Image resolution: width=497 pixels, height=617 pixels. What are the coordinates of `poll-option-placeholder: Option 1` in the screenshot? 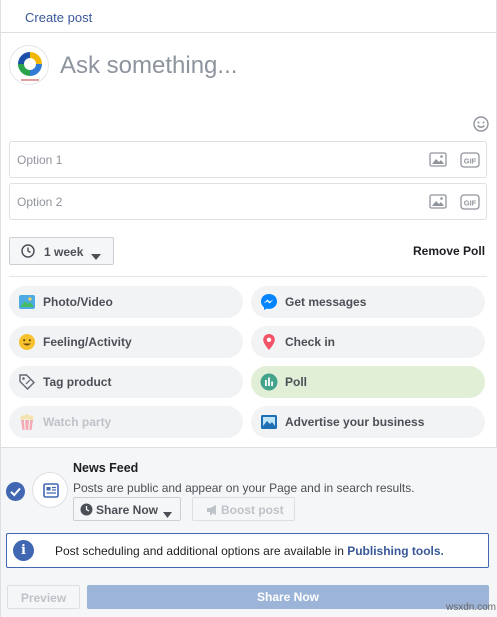 It's located at (40, 160).